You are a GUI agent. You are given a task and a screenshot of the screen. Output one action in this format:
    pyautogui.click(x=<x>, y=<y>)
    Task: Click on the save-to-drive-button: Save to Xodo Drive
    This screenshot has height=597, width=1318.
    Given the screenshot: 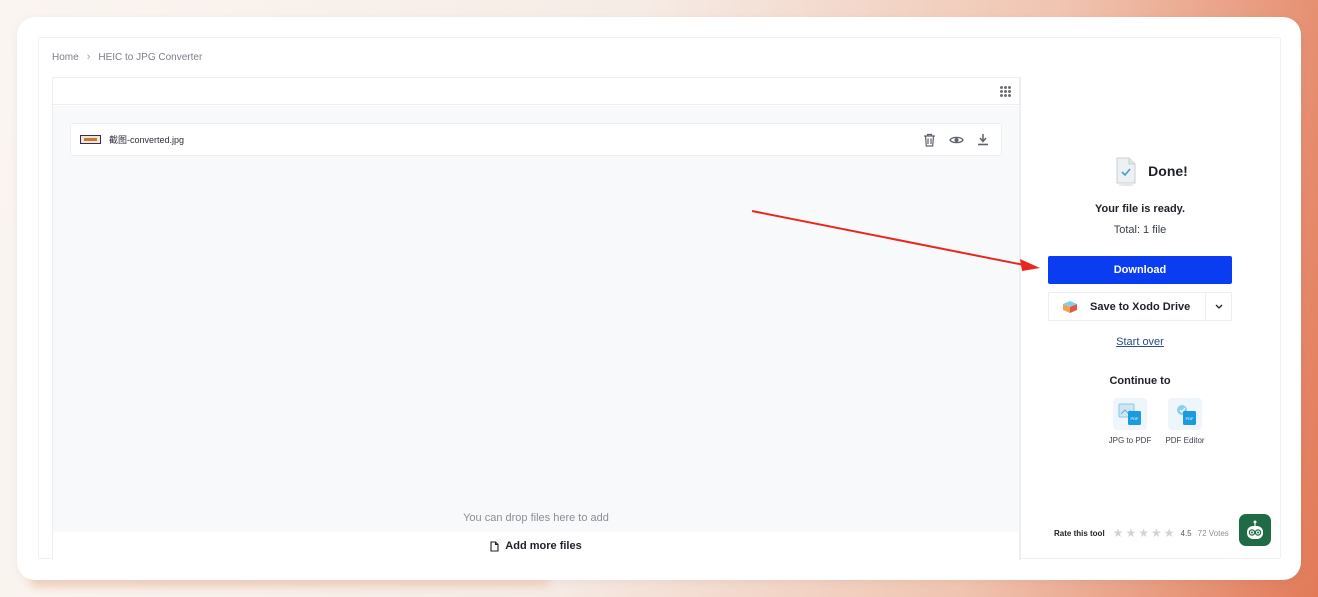 What is the action you would take?
    pyautogui.click(x=1127, y=306)
    